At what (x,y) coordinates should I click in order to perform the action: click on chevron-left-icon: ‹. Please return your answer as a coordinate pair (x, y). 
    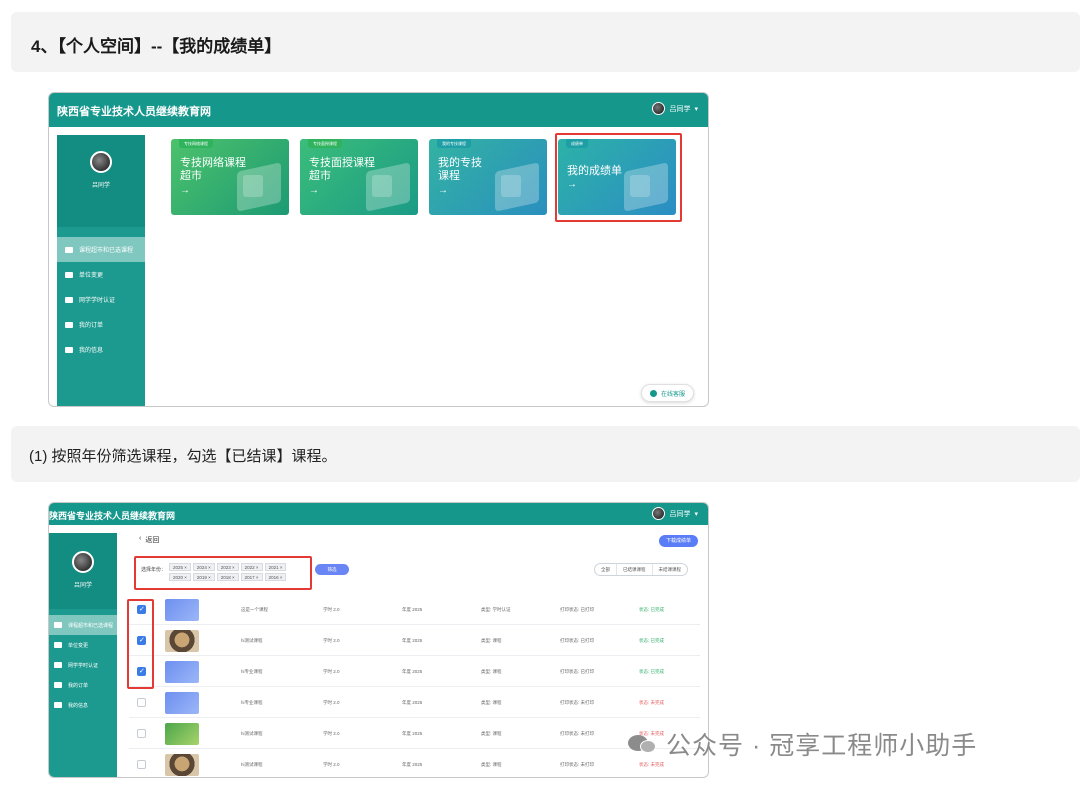
    Looking at the image, I should click on (140, 538).